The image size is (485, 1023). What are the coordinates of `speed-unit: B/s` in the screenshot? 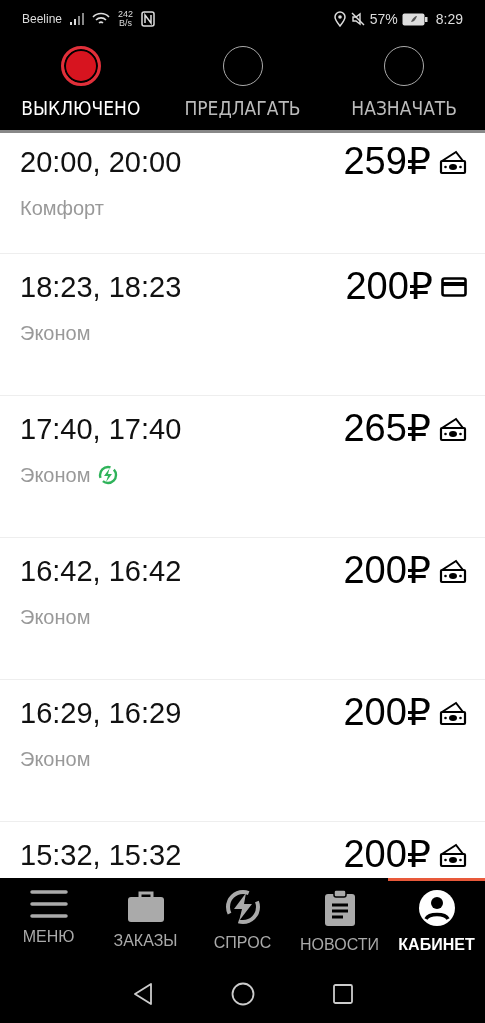 It's located at (126, 23).